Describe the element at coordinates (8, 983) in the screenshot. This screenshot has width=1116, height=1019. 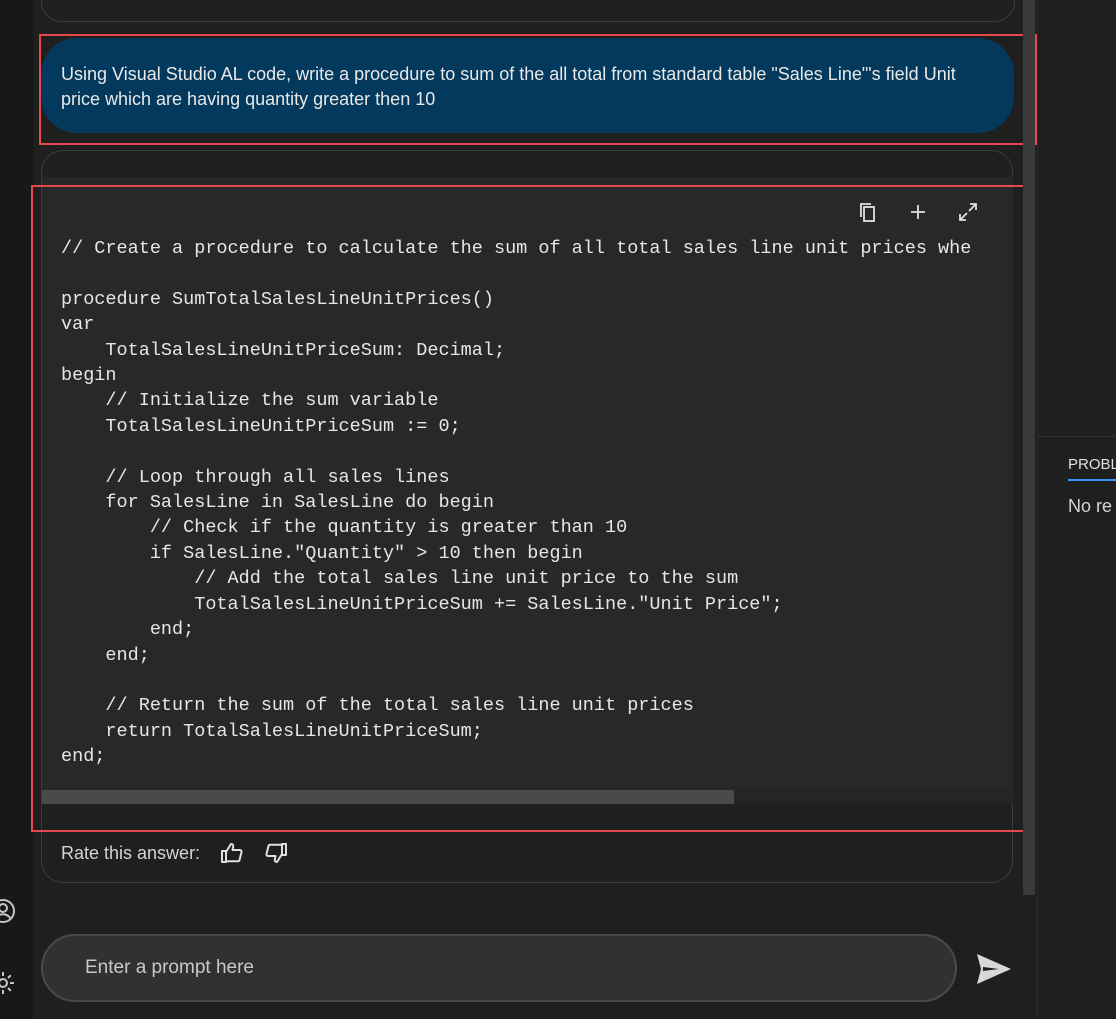
I see `gear-icon` at that location.